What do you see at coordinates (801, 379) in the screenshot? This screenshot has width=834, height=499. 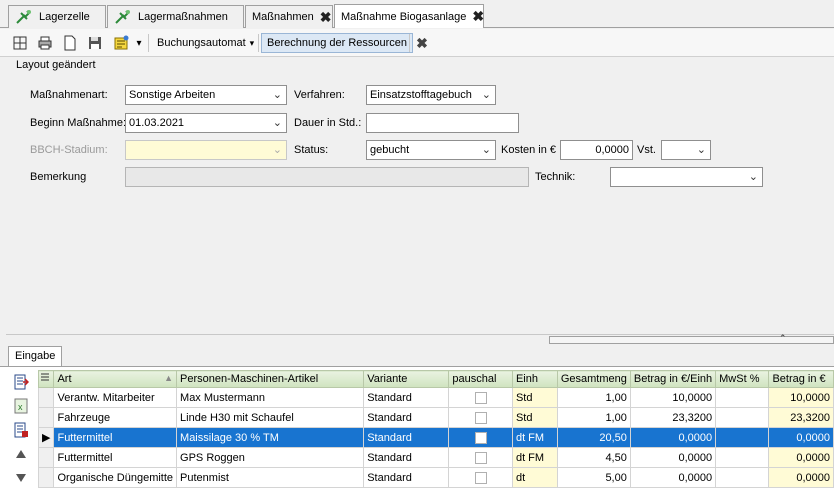 I see `col-header-betrag: Betrag in €` at bounding box center [801, 379].